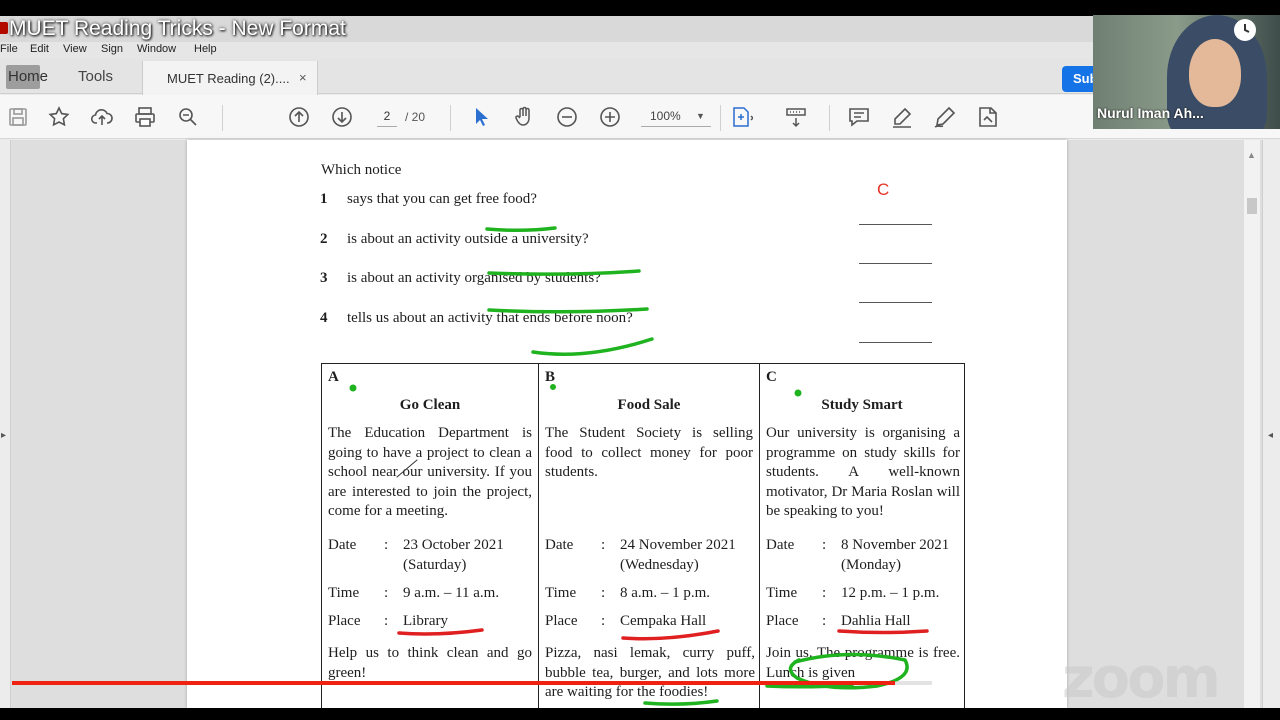  I want to click on day-value: (Monday), so click(871, 564).